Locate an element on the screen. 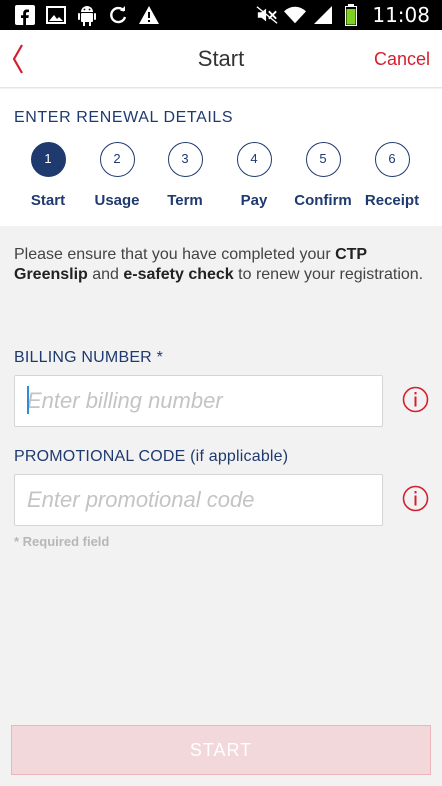 This screenshot has height=786, width=442. step-term: 3 Term is located at coordinates (185, 175).